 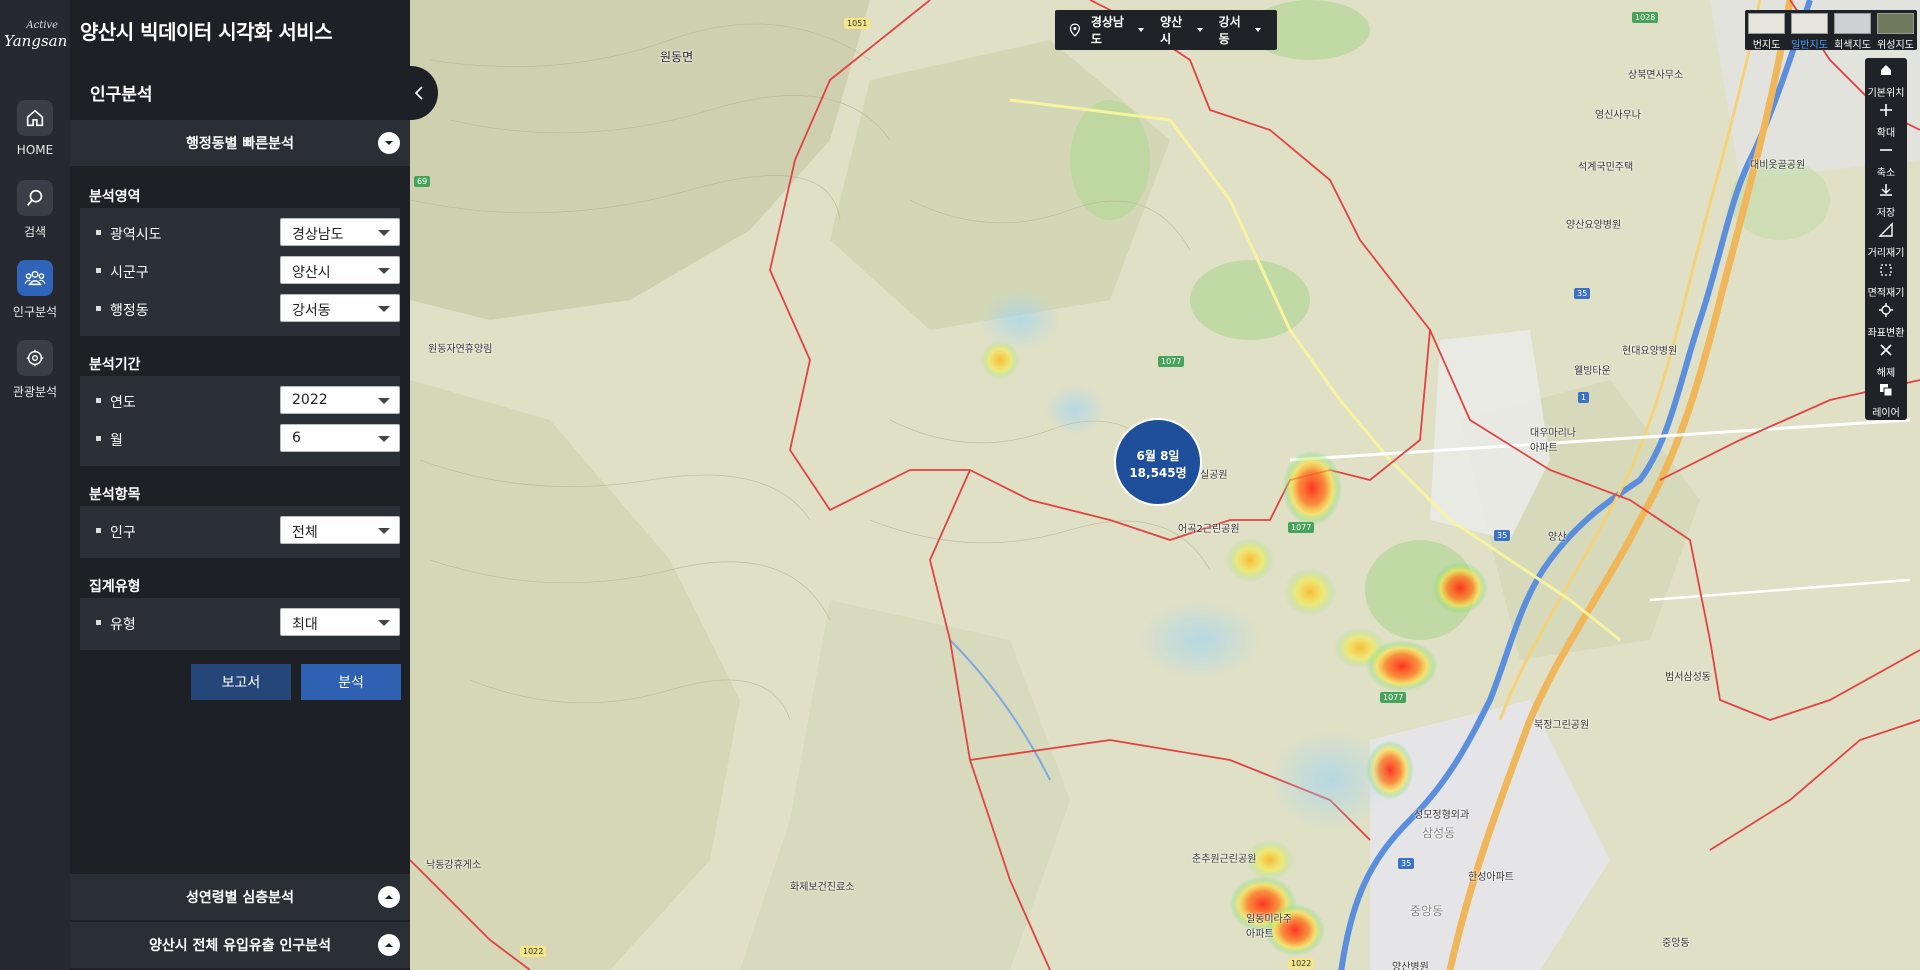 What do you see at coordinates (240, 361) in the screenshot?
I see `group-title: 분석기간` at bounding box center [240, 361].